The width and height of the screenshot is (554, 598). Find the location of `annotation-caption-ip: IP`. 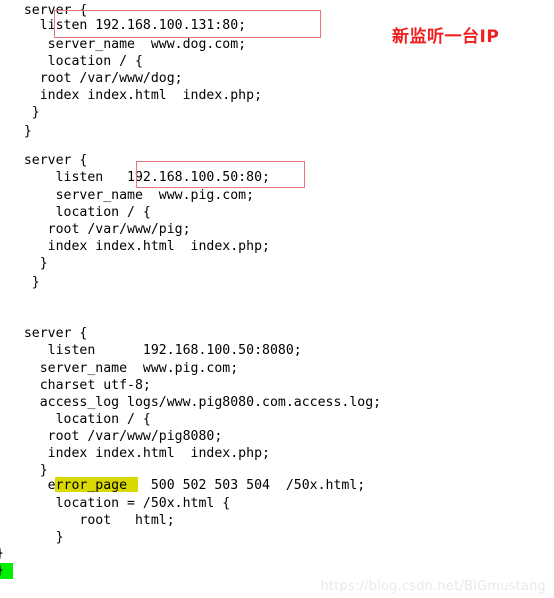

annotation-caption-ip: IP is located at coordinates (489, 37).